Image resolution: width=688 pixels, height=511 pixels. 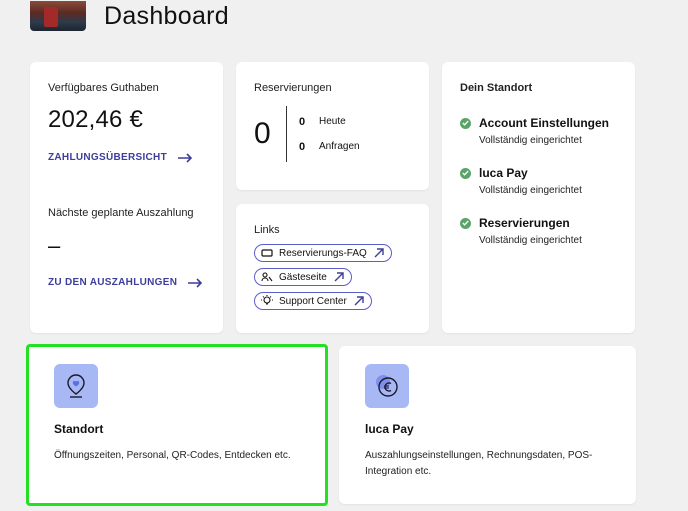 I want to click on reservations-requests-label: Anfragen, so click(x=339, y=146).